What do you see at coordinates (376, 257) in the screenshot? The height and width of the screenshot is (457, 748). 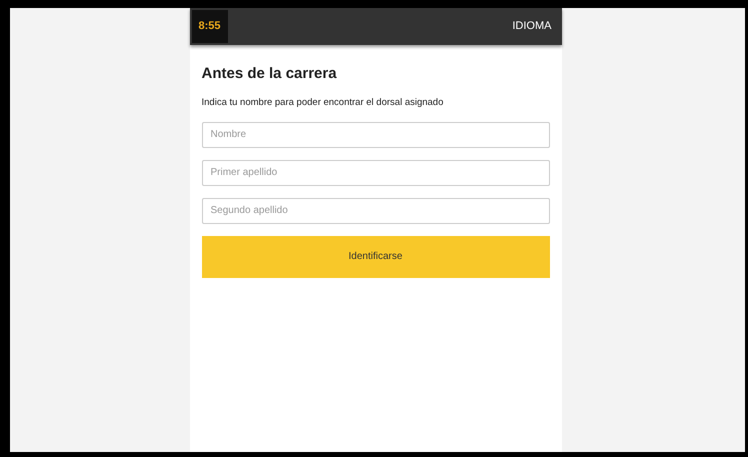 I see `submit-button: Identificarse` at bounding box center [376, 257].